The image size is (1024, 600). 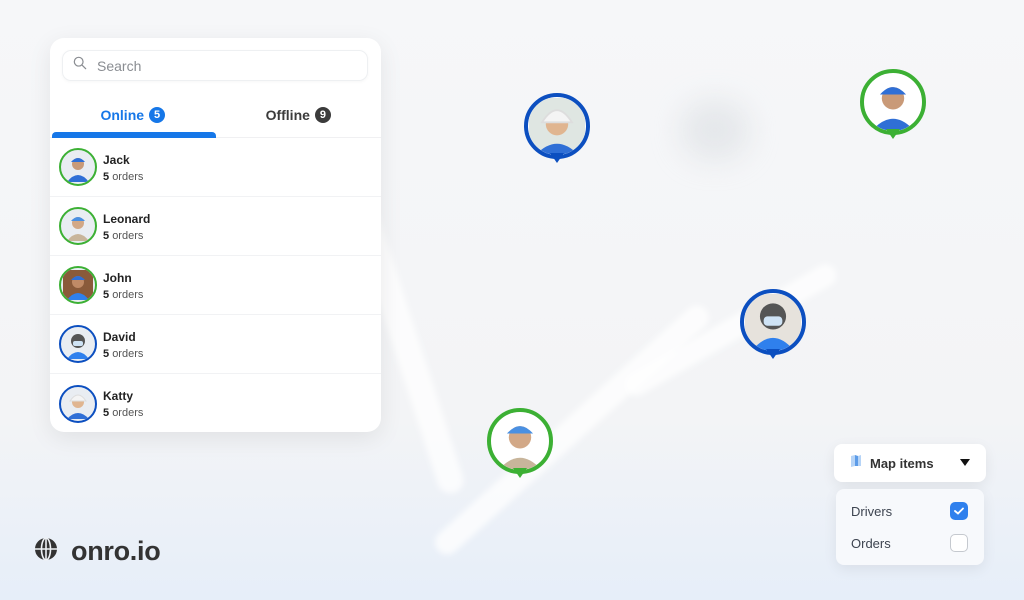 What do you see at coordinates (715, 130) in the screenshot?
I see `map-feature` at bounding box center [715, 130].